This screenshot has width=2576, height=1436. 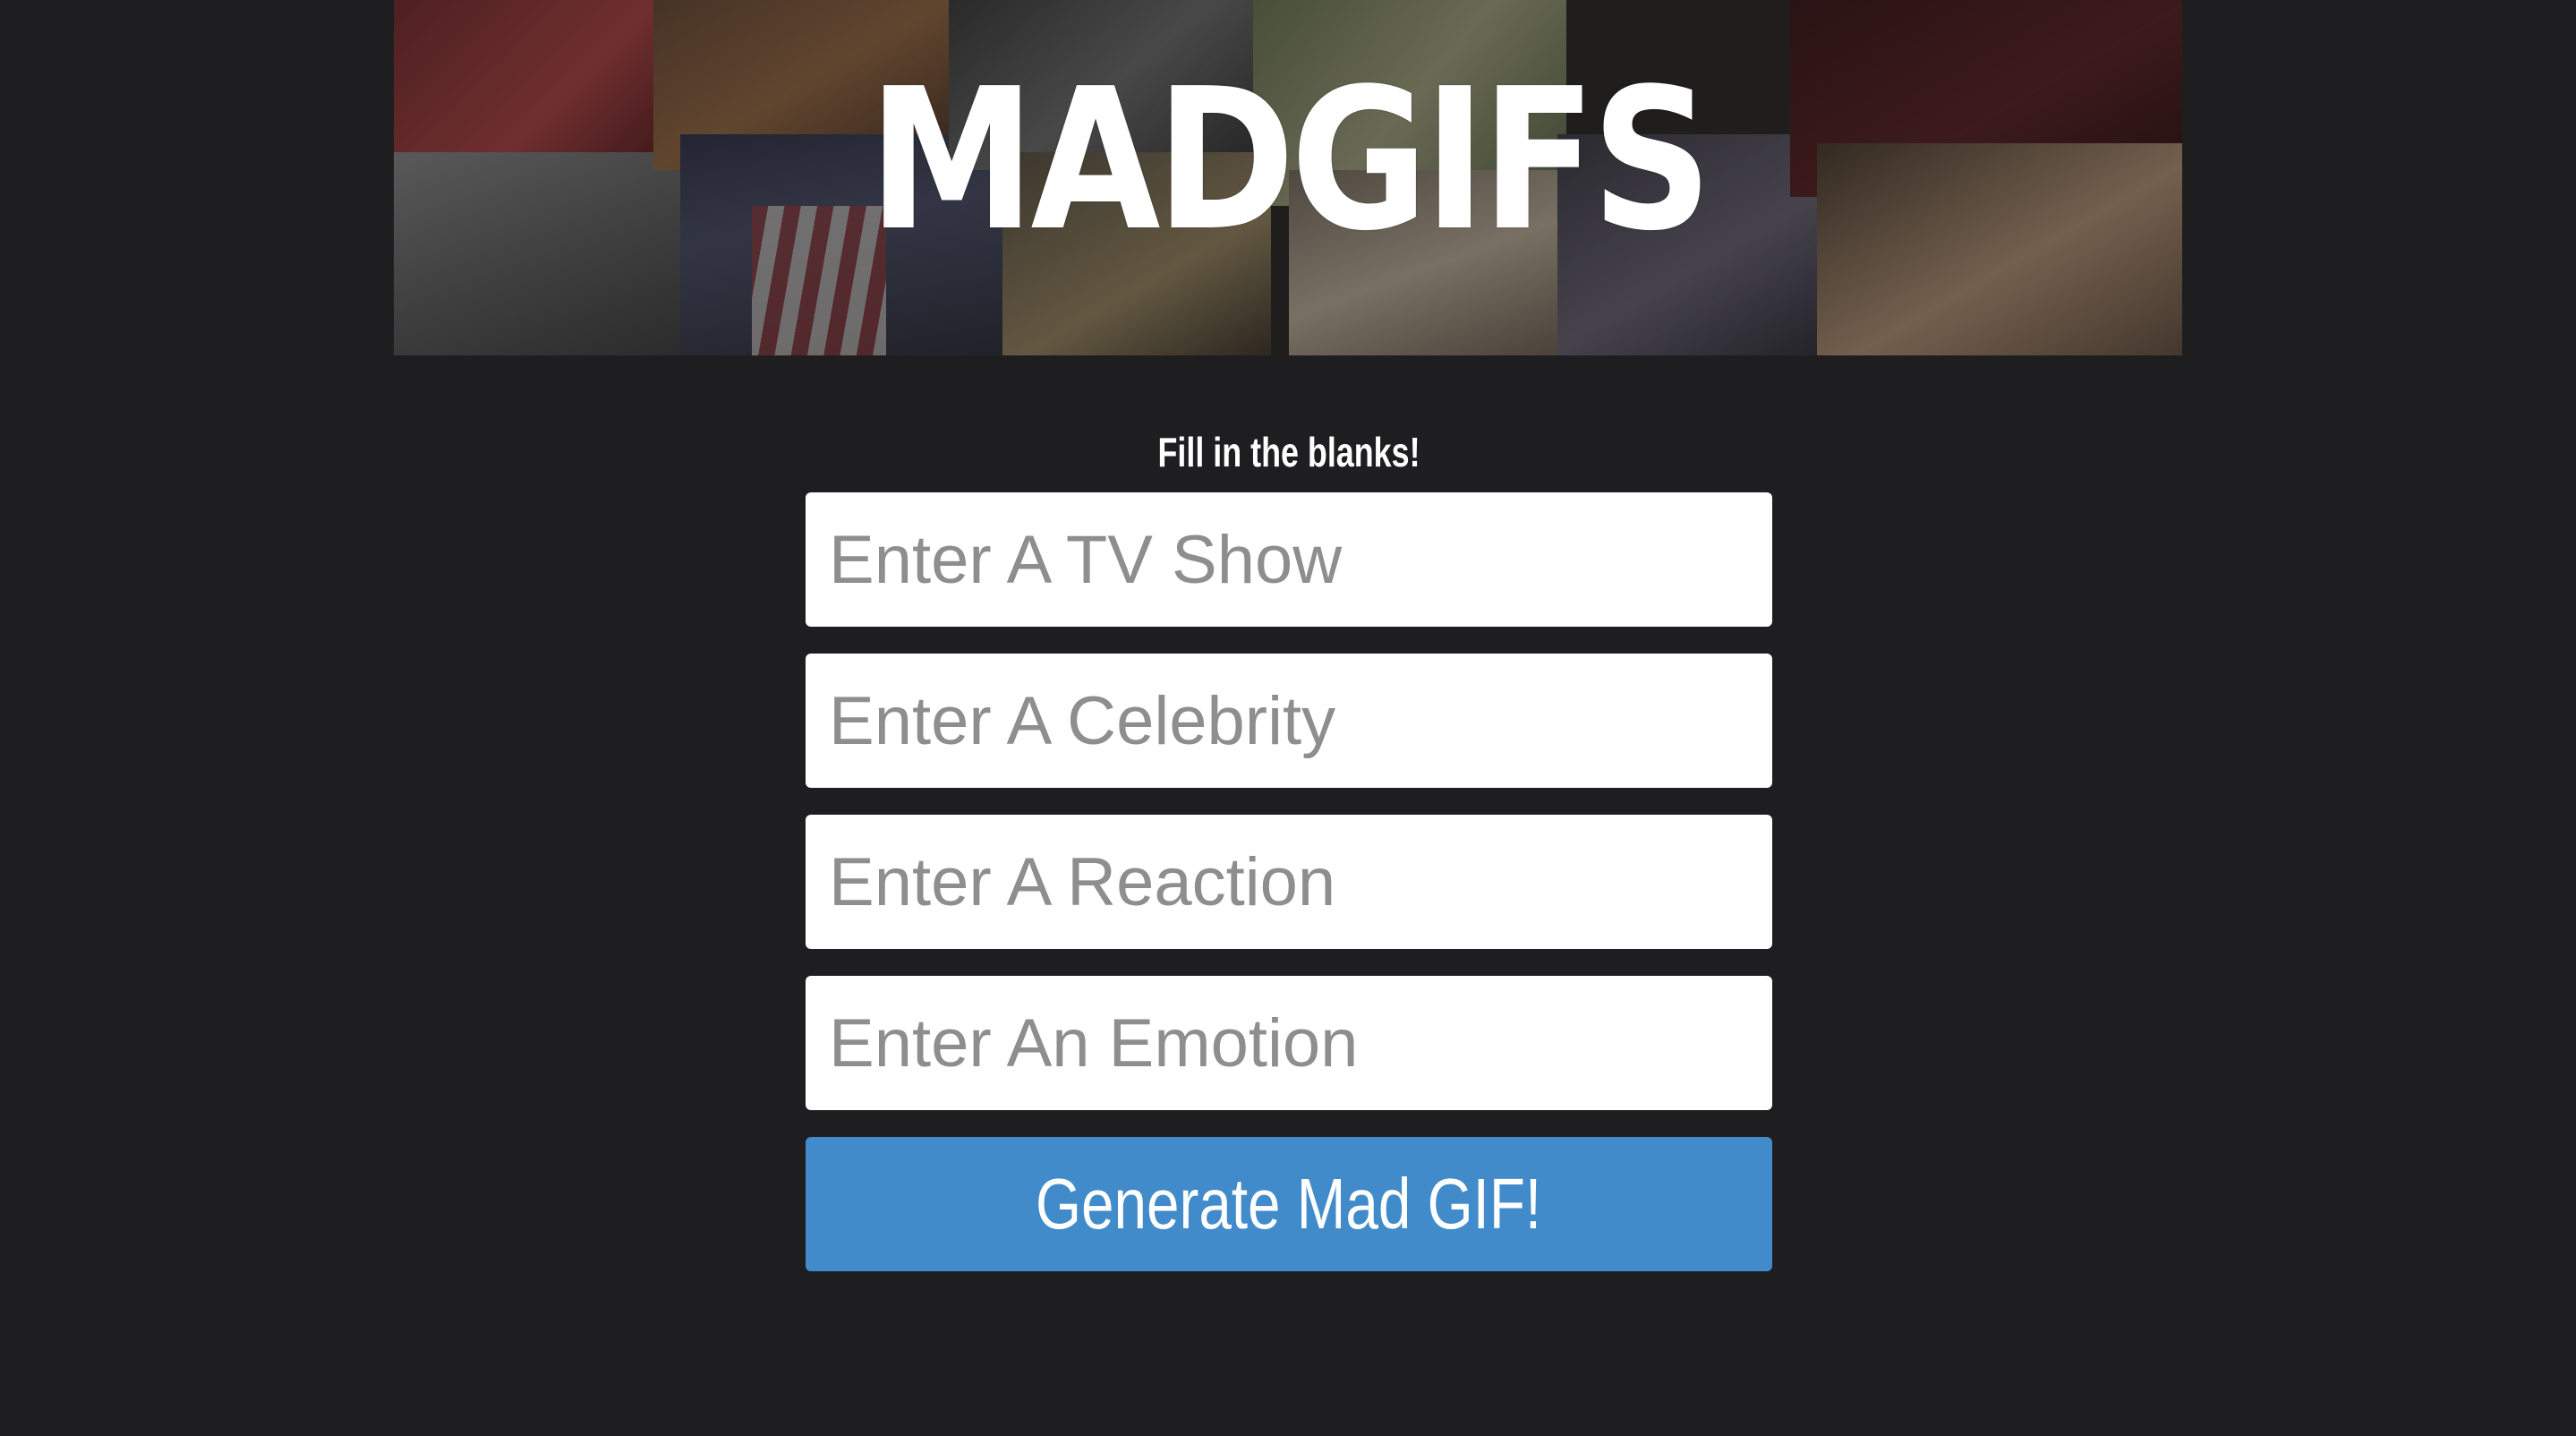 I want to click on reaction-input, so click(x=1289, y=882).